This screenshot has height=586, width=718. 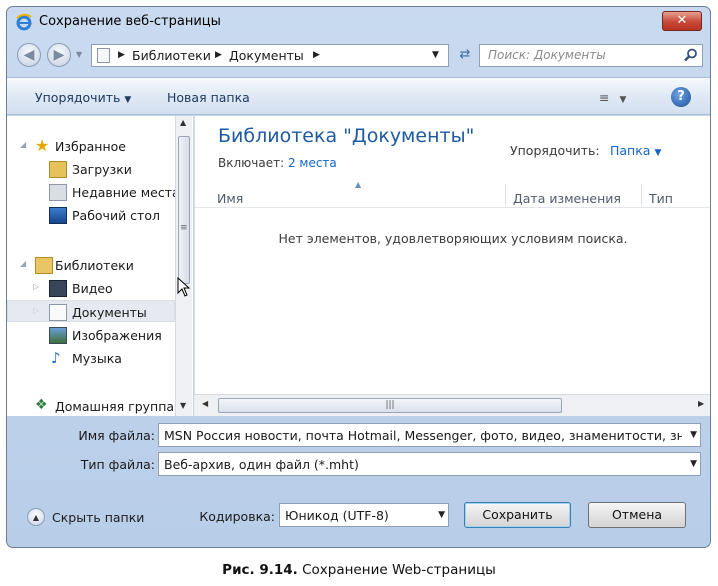 I want to click on library-title: Библиотека "Документы", so click(x=346, y=136).